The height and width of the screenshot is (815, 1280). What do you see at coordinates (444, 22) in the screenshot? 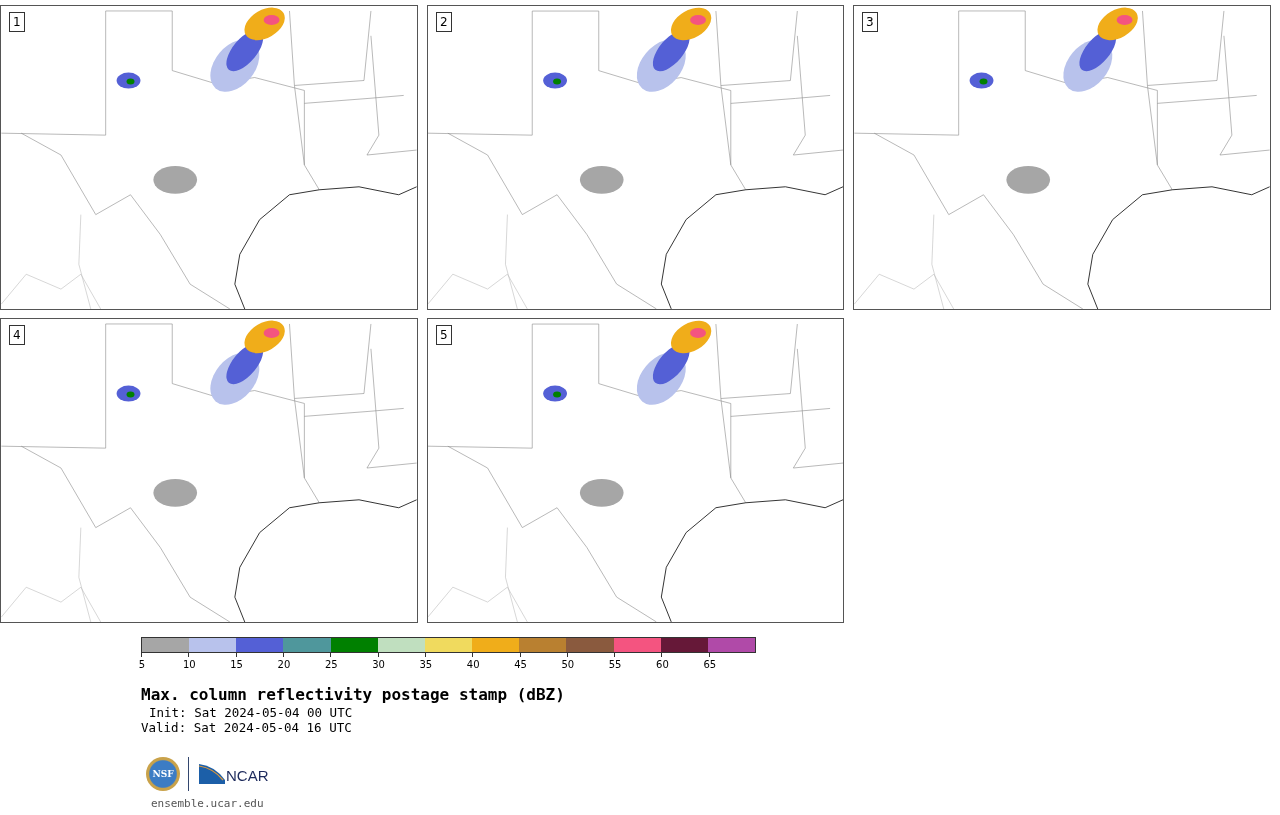
I see `panel-number: 2` at bounding box center [444, 22].